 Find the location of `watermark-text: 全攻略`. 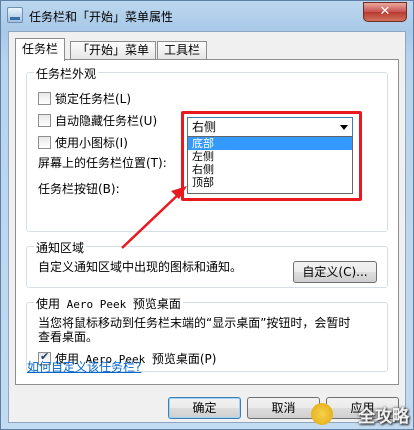

watermark-text: 全攻略 is located at coordinates (383, 417).